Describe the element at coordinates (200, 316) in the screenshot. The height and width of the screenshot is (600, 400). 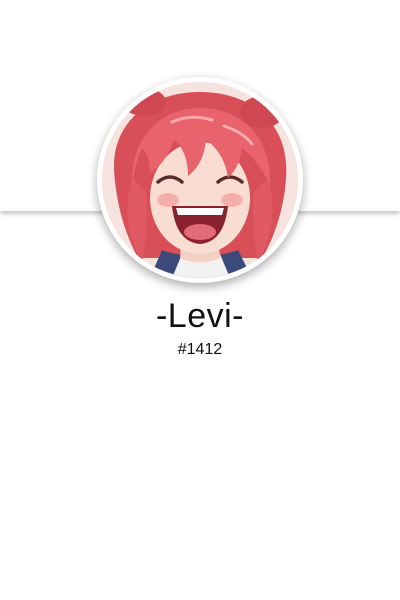
I see `display-name: -Levi-` at that location.